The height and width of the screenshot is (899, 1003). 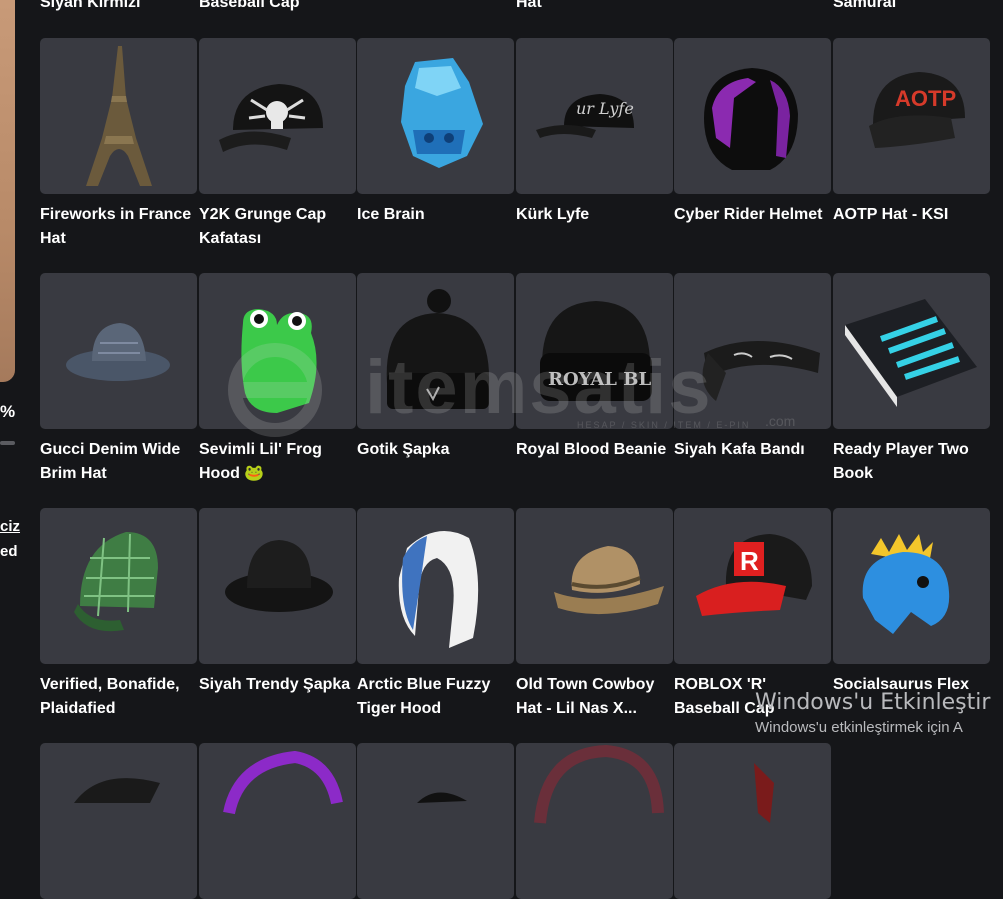 I want to click on bucket-hat-icon, so click(x=279, y=576).